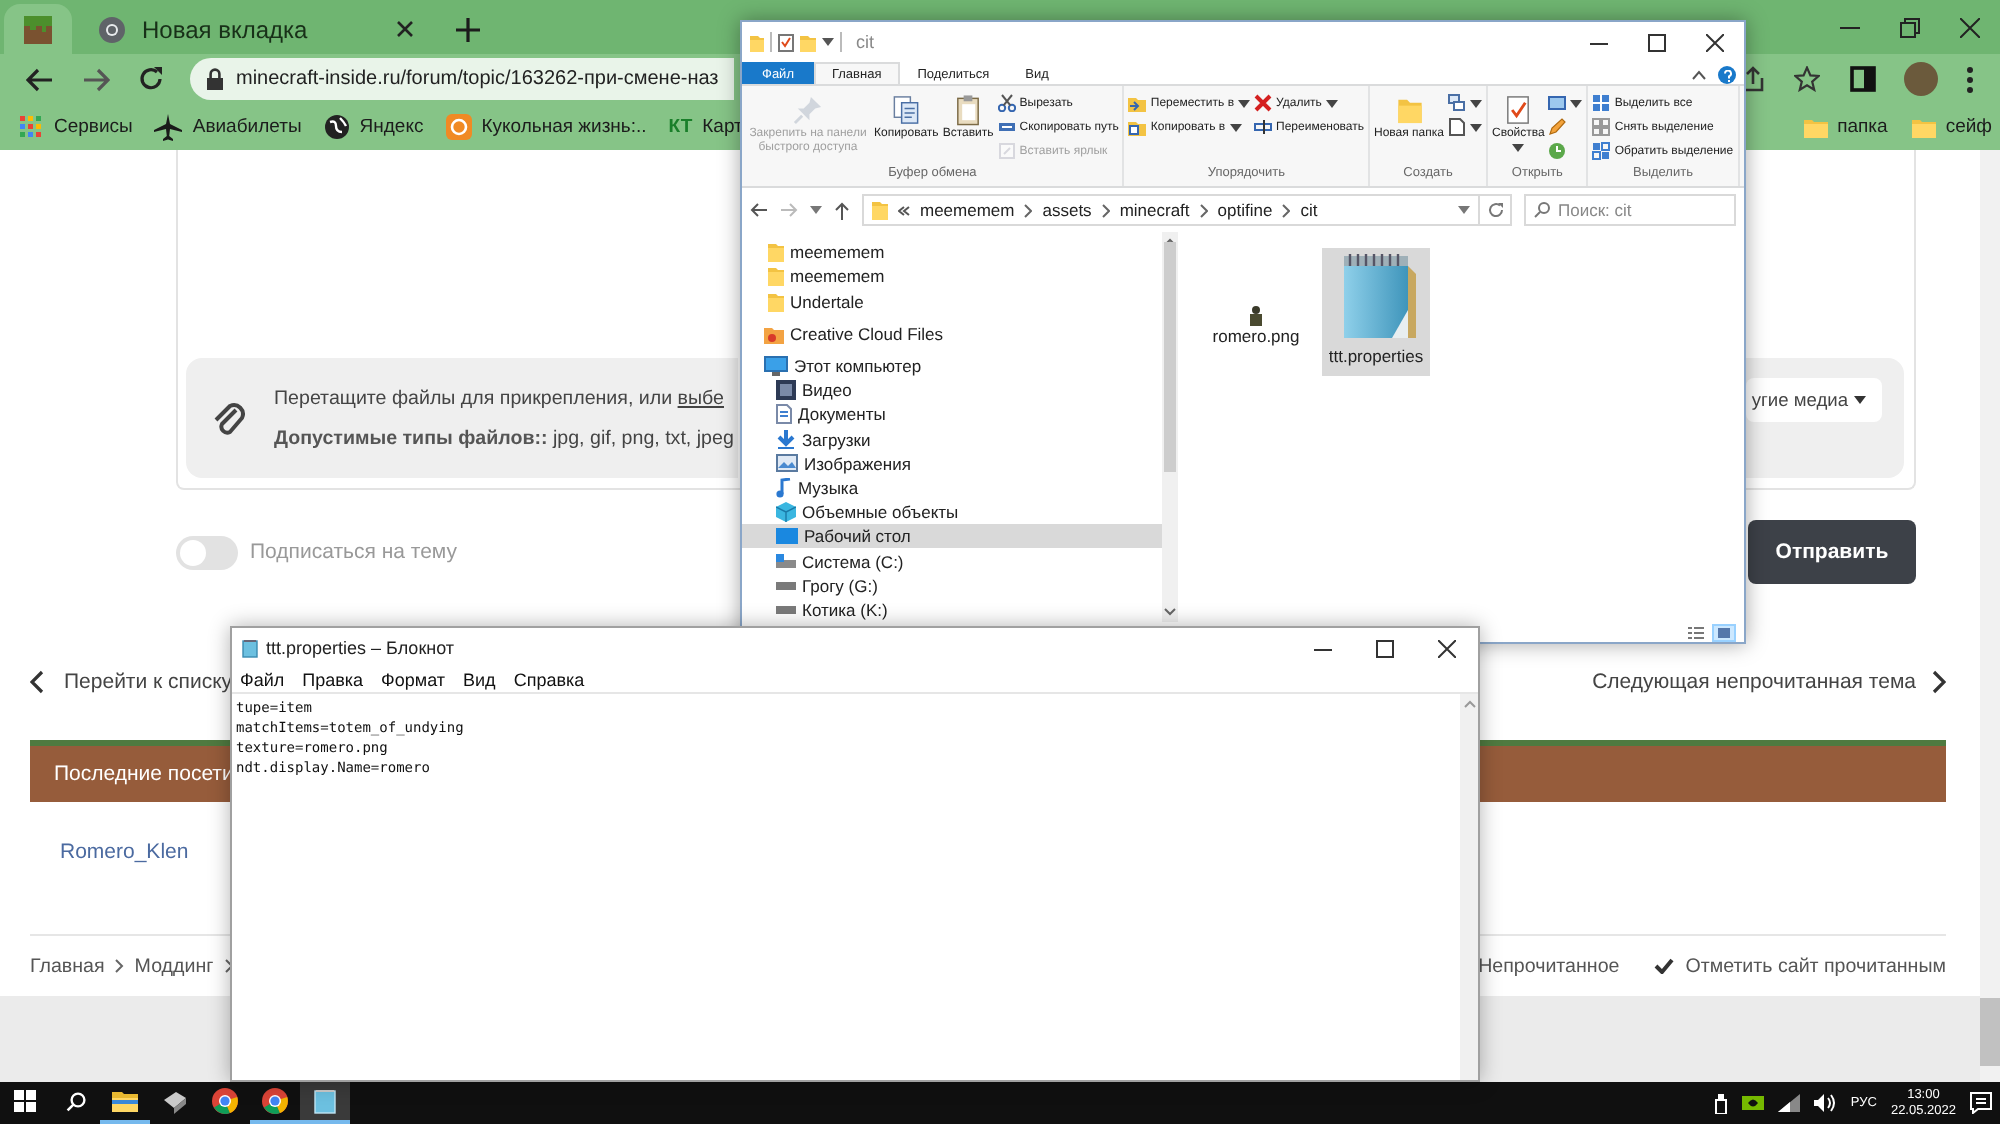  Describe the element at coordinates (1006, 151) in the screenshot. I see `shortcut-icon` at that location.